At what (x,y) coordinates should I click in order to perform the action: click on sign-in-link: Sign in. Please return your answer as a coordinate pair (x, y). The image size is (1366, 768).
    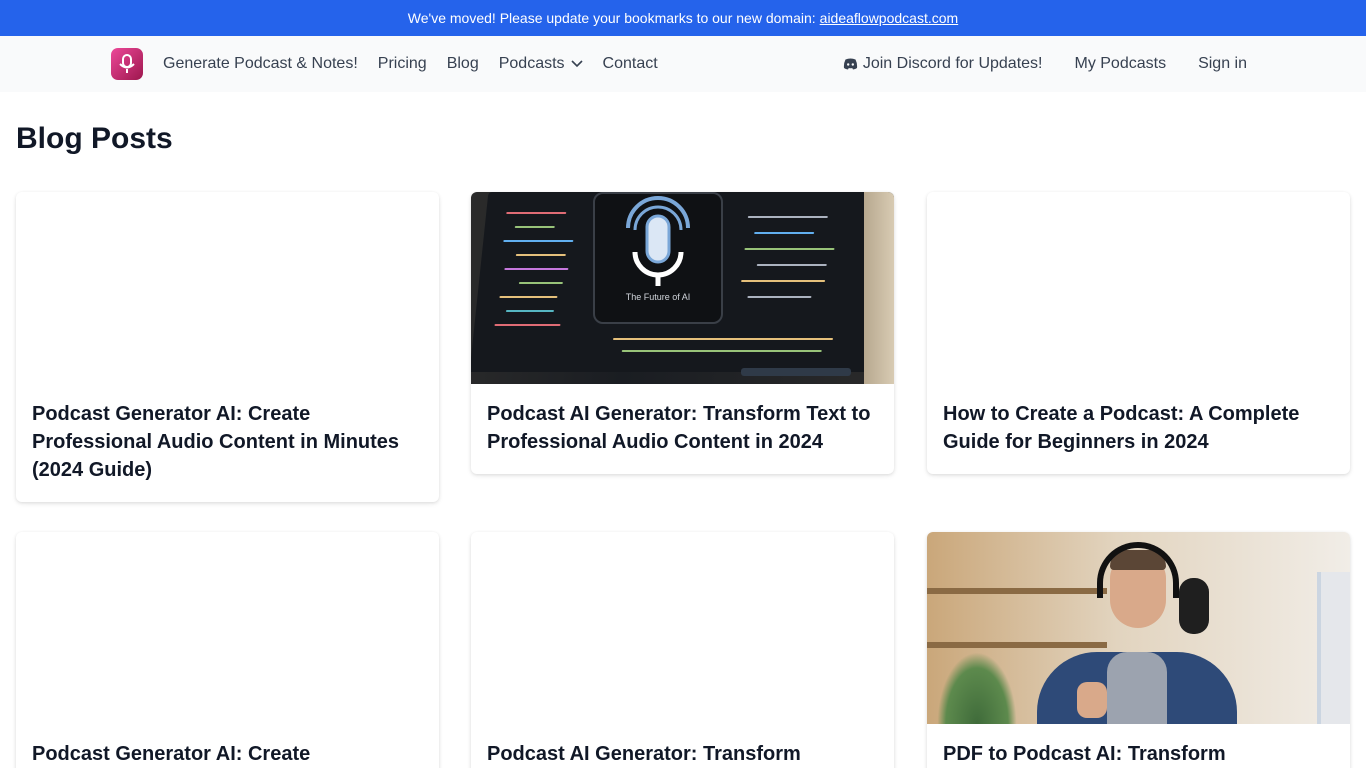
    Looking at the image, I should click on (1222, 64).